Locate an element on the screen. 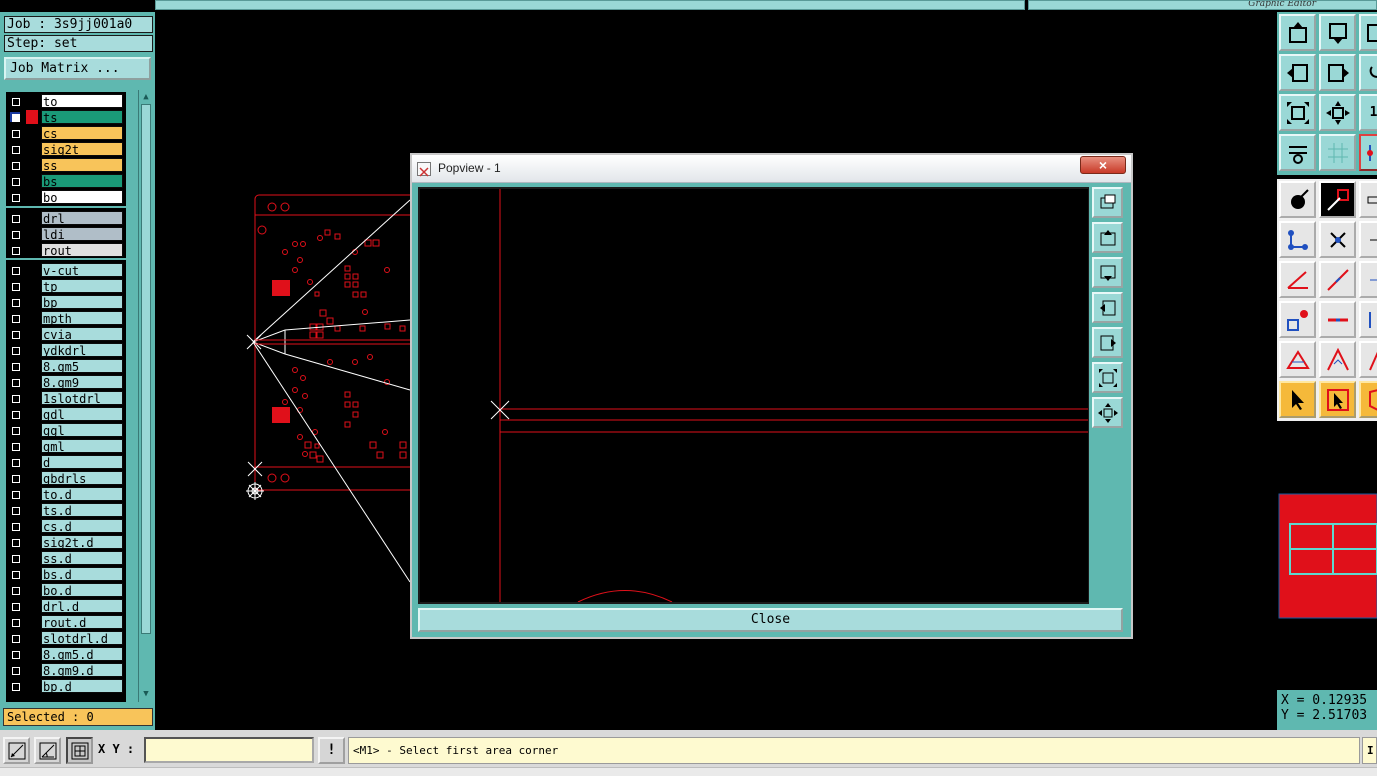  layer-row: 8.gm9.d is located at coordinates (70, 670).